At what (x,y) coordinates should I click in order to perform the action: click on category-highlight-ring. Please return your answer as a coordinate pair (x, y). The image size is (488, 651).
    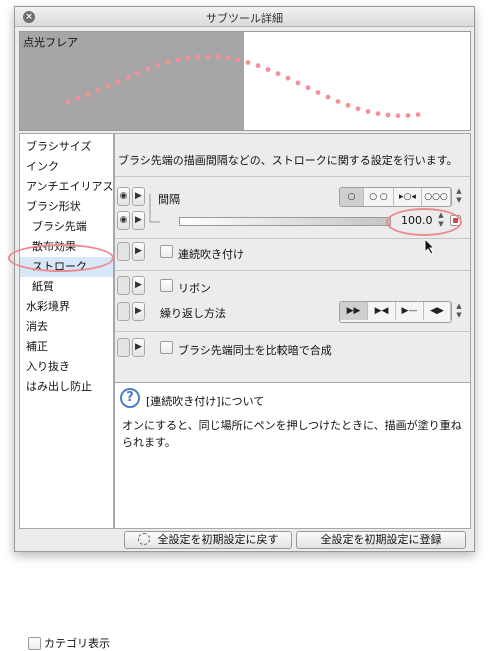
    Looking at the image, I should click on (61, 258).